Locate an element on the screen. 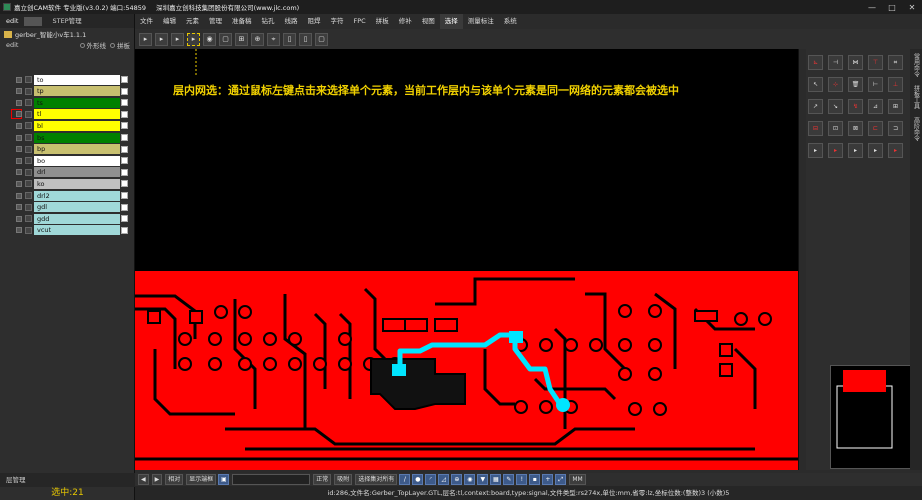 The width and height of the screenshot is (922, 500). tab-advanced-commands: 高阶命令 is located at coordinates (916, 129).